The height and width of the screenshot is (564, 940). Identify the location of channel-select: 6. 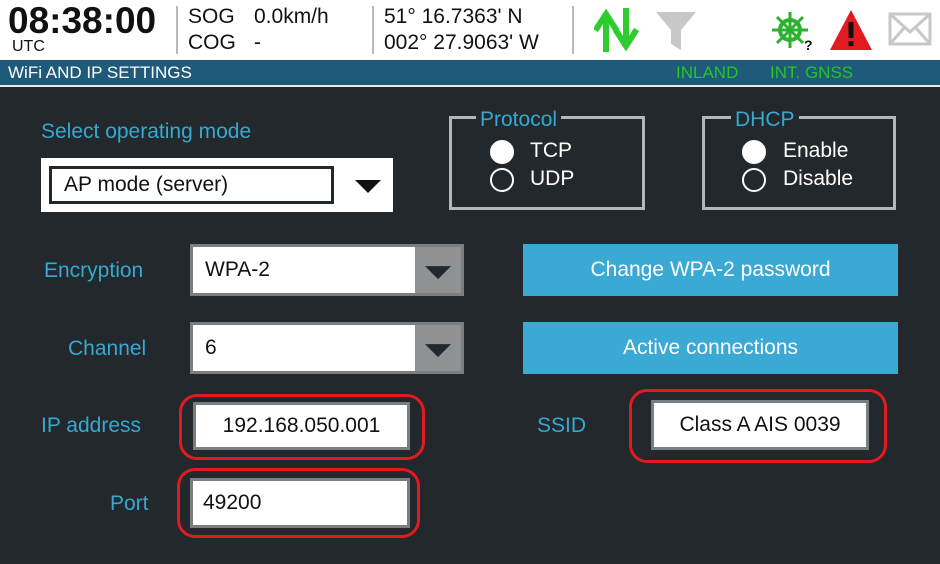
(327, 348).